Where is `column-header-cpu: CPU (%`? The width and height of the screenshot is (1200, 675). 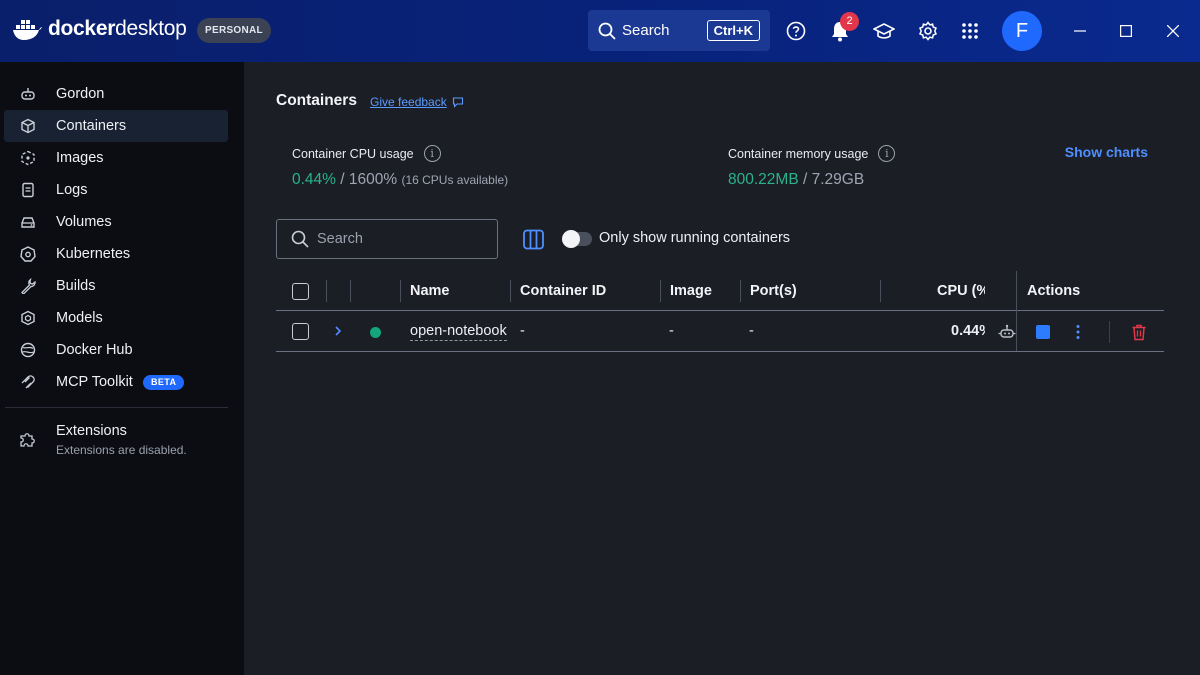
column-header-cpu: CPU (% is located at coordinates (961, 291).